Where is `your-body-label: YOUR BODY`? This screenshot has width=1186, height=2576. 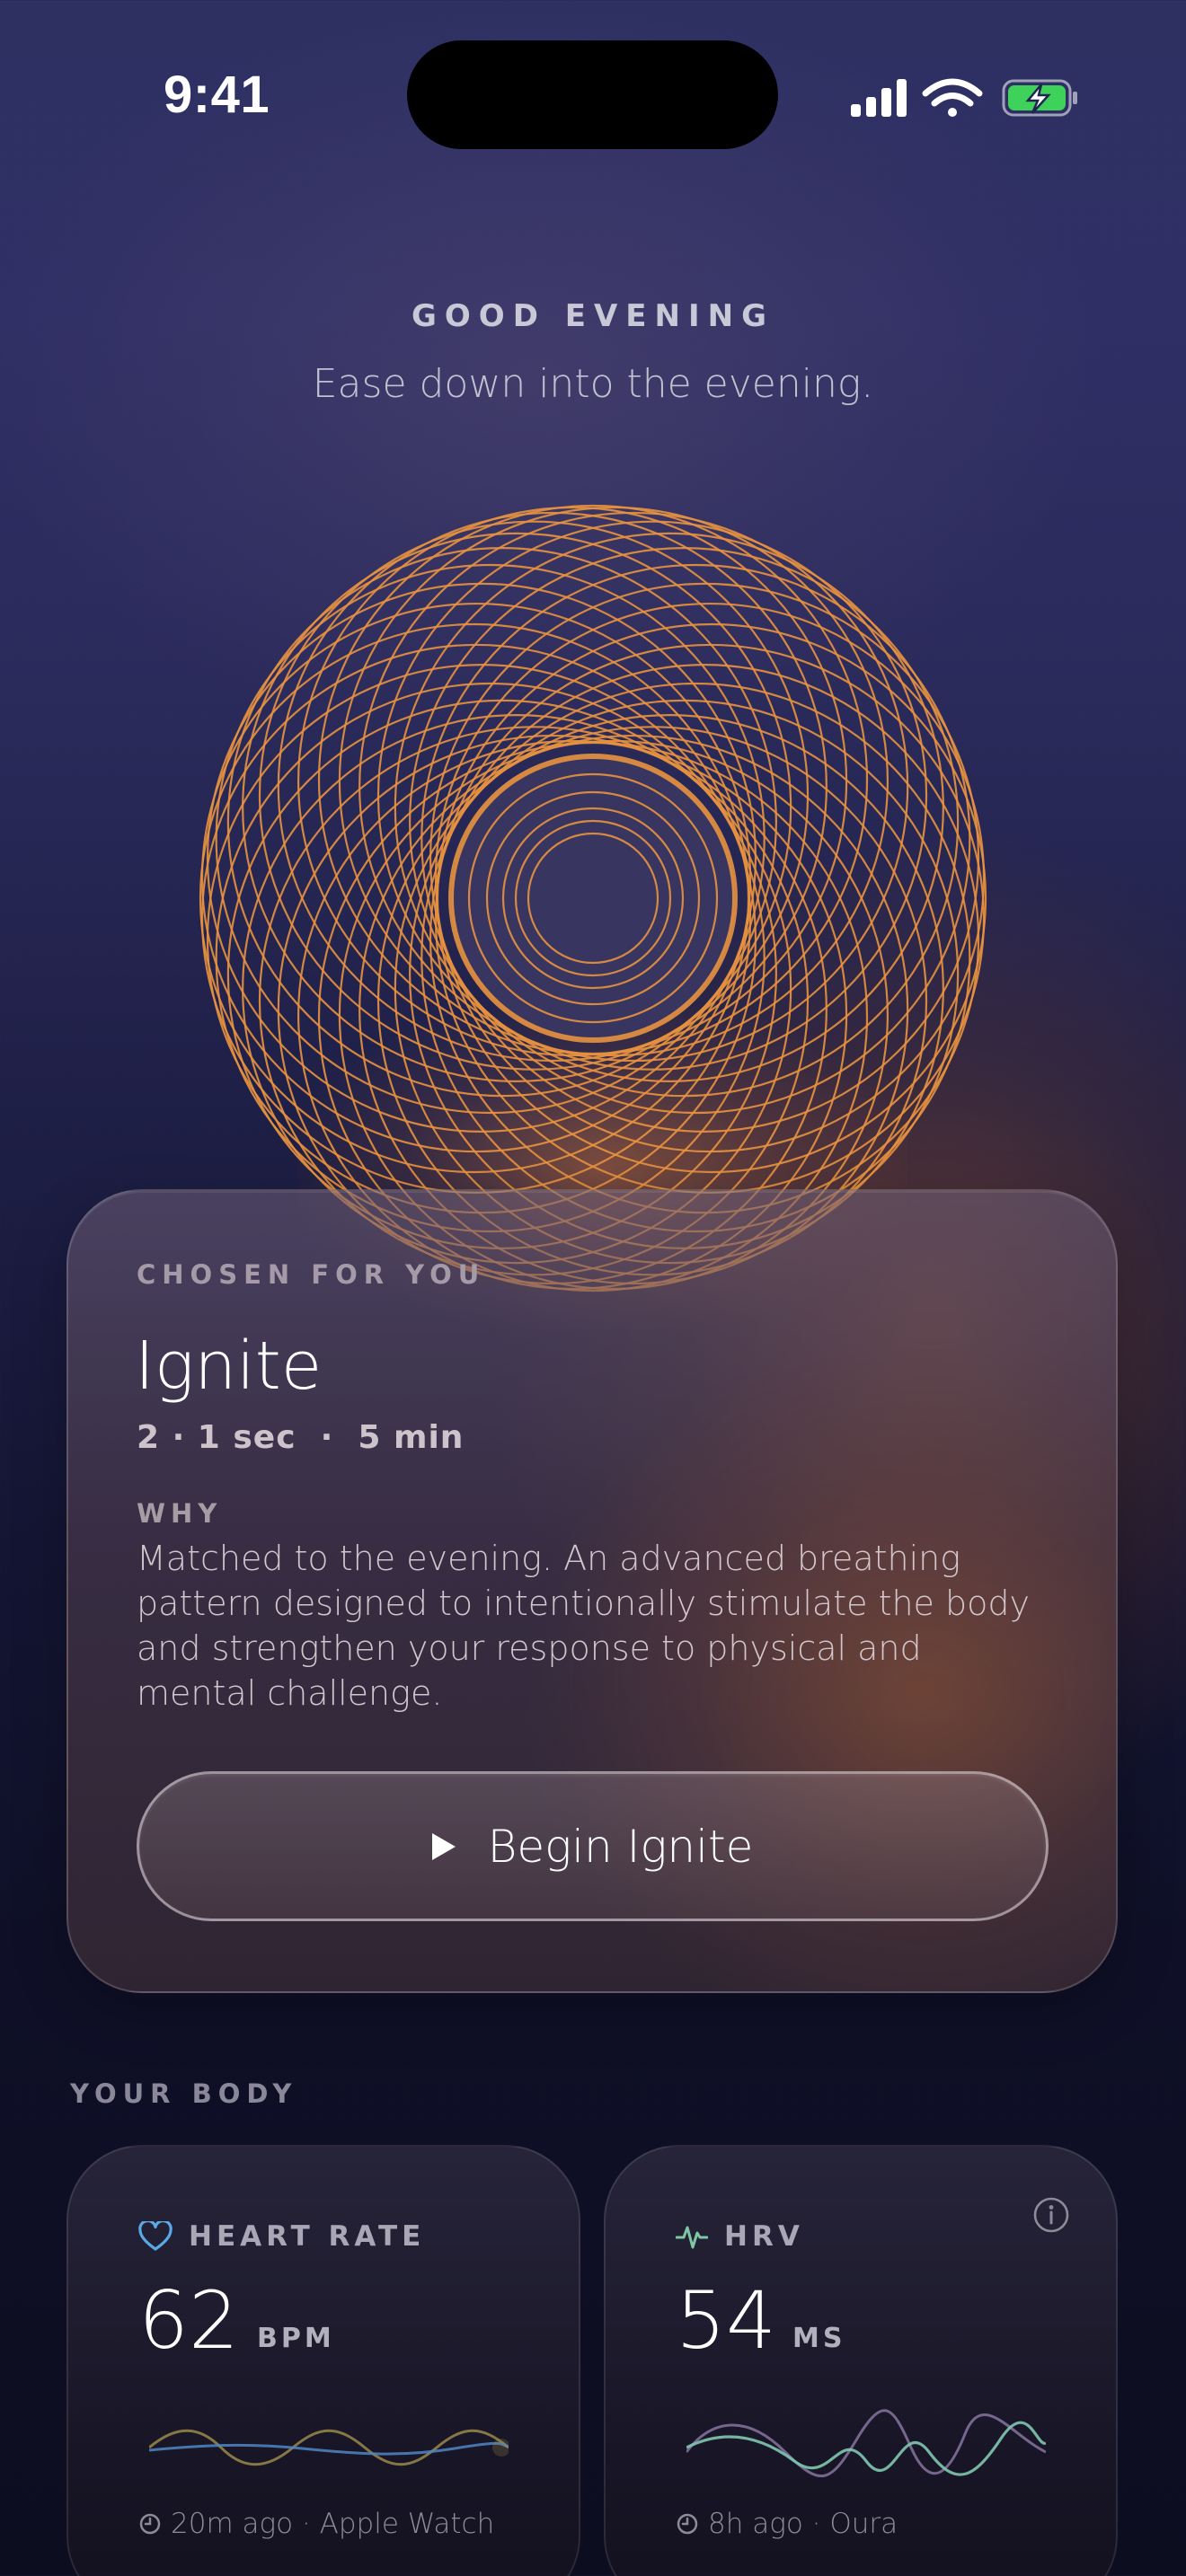
your-body-label: YOUR BODY is located at coordinates (184, 2093).